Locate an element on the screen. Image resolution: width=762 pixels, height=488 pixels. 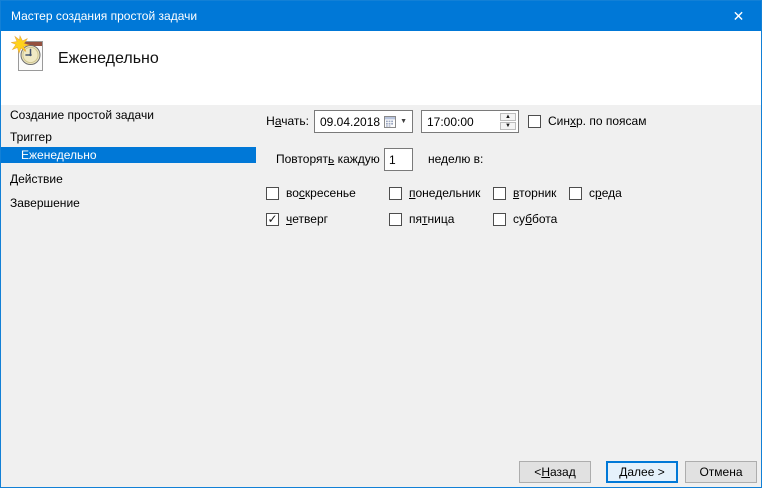
spinner-up-button: ▲ is located at coordinates (508, 117).